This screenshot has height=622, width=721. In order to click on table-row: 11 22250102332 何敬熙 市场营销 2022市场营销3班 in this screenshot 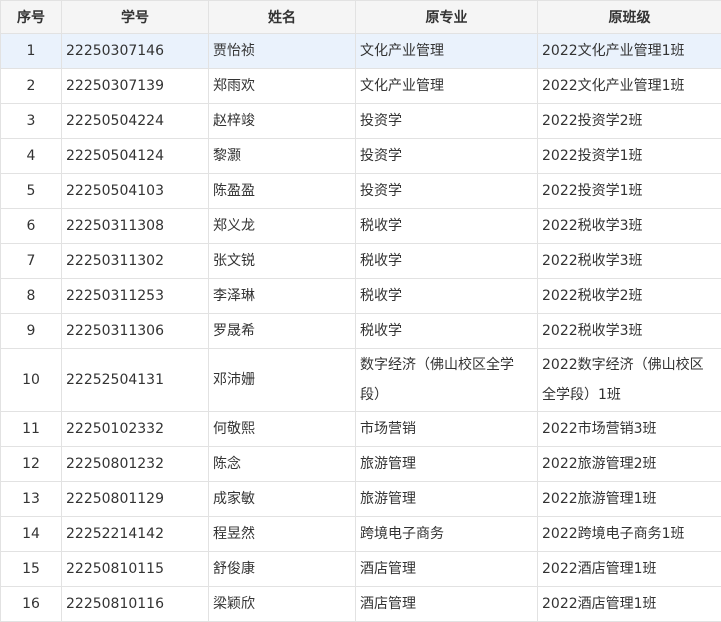, I will do `click(361, 429)`.